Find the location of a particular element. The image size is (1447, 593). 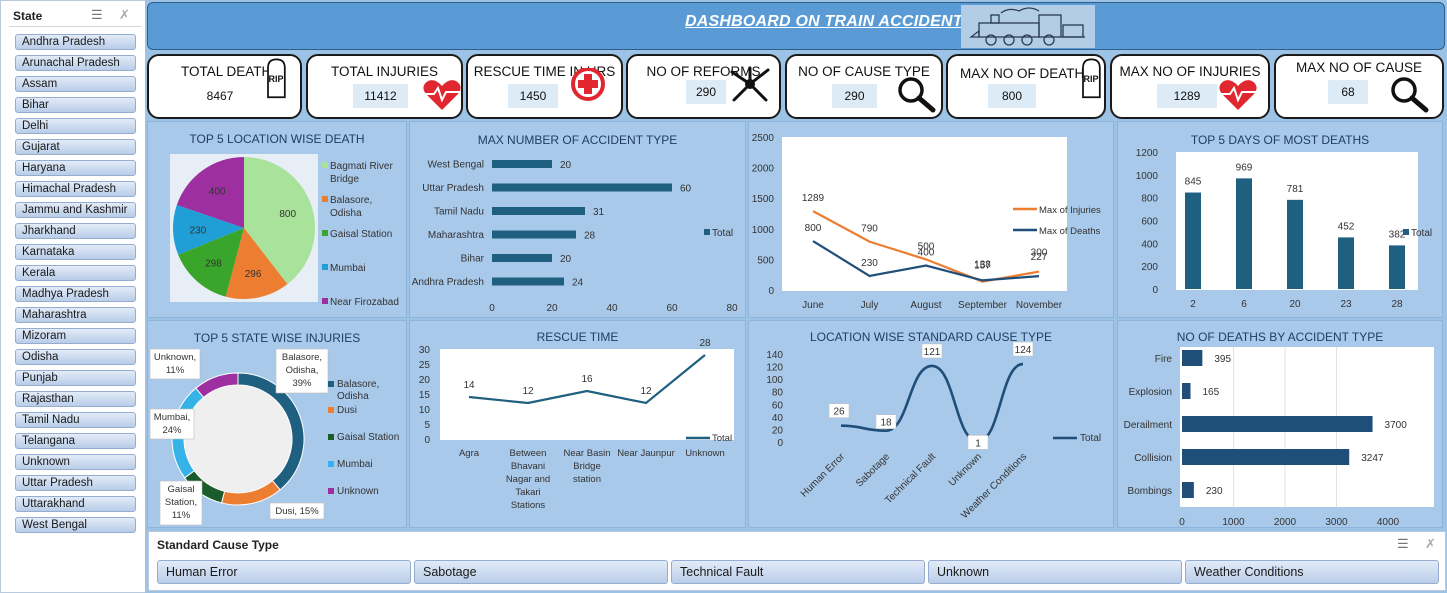

category-label: Derailment is located at coordinates (1148, 425).